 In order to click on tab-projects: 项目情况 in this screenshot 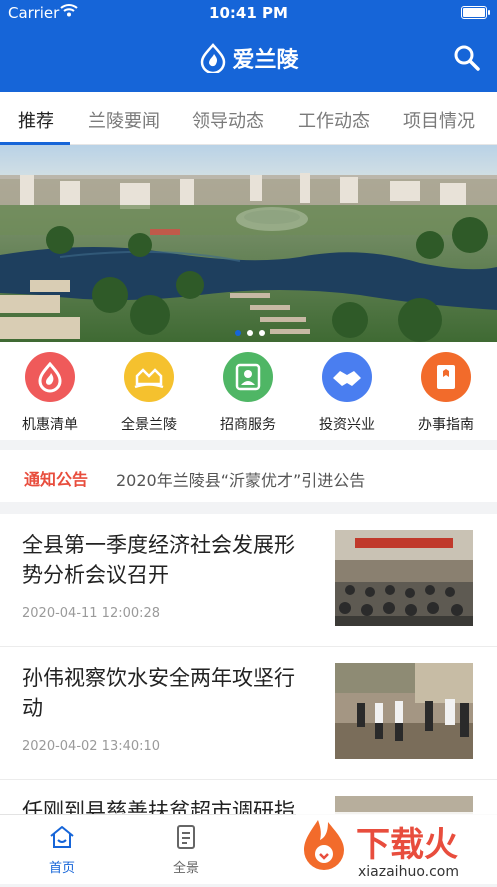, I will do `click(439, 120)`.